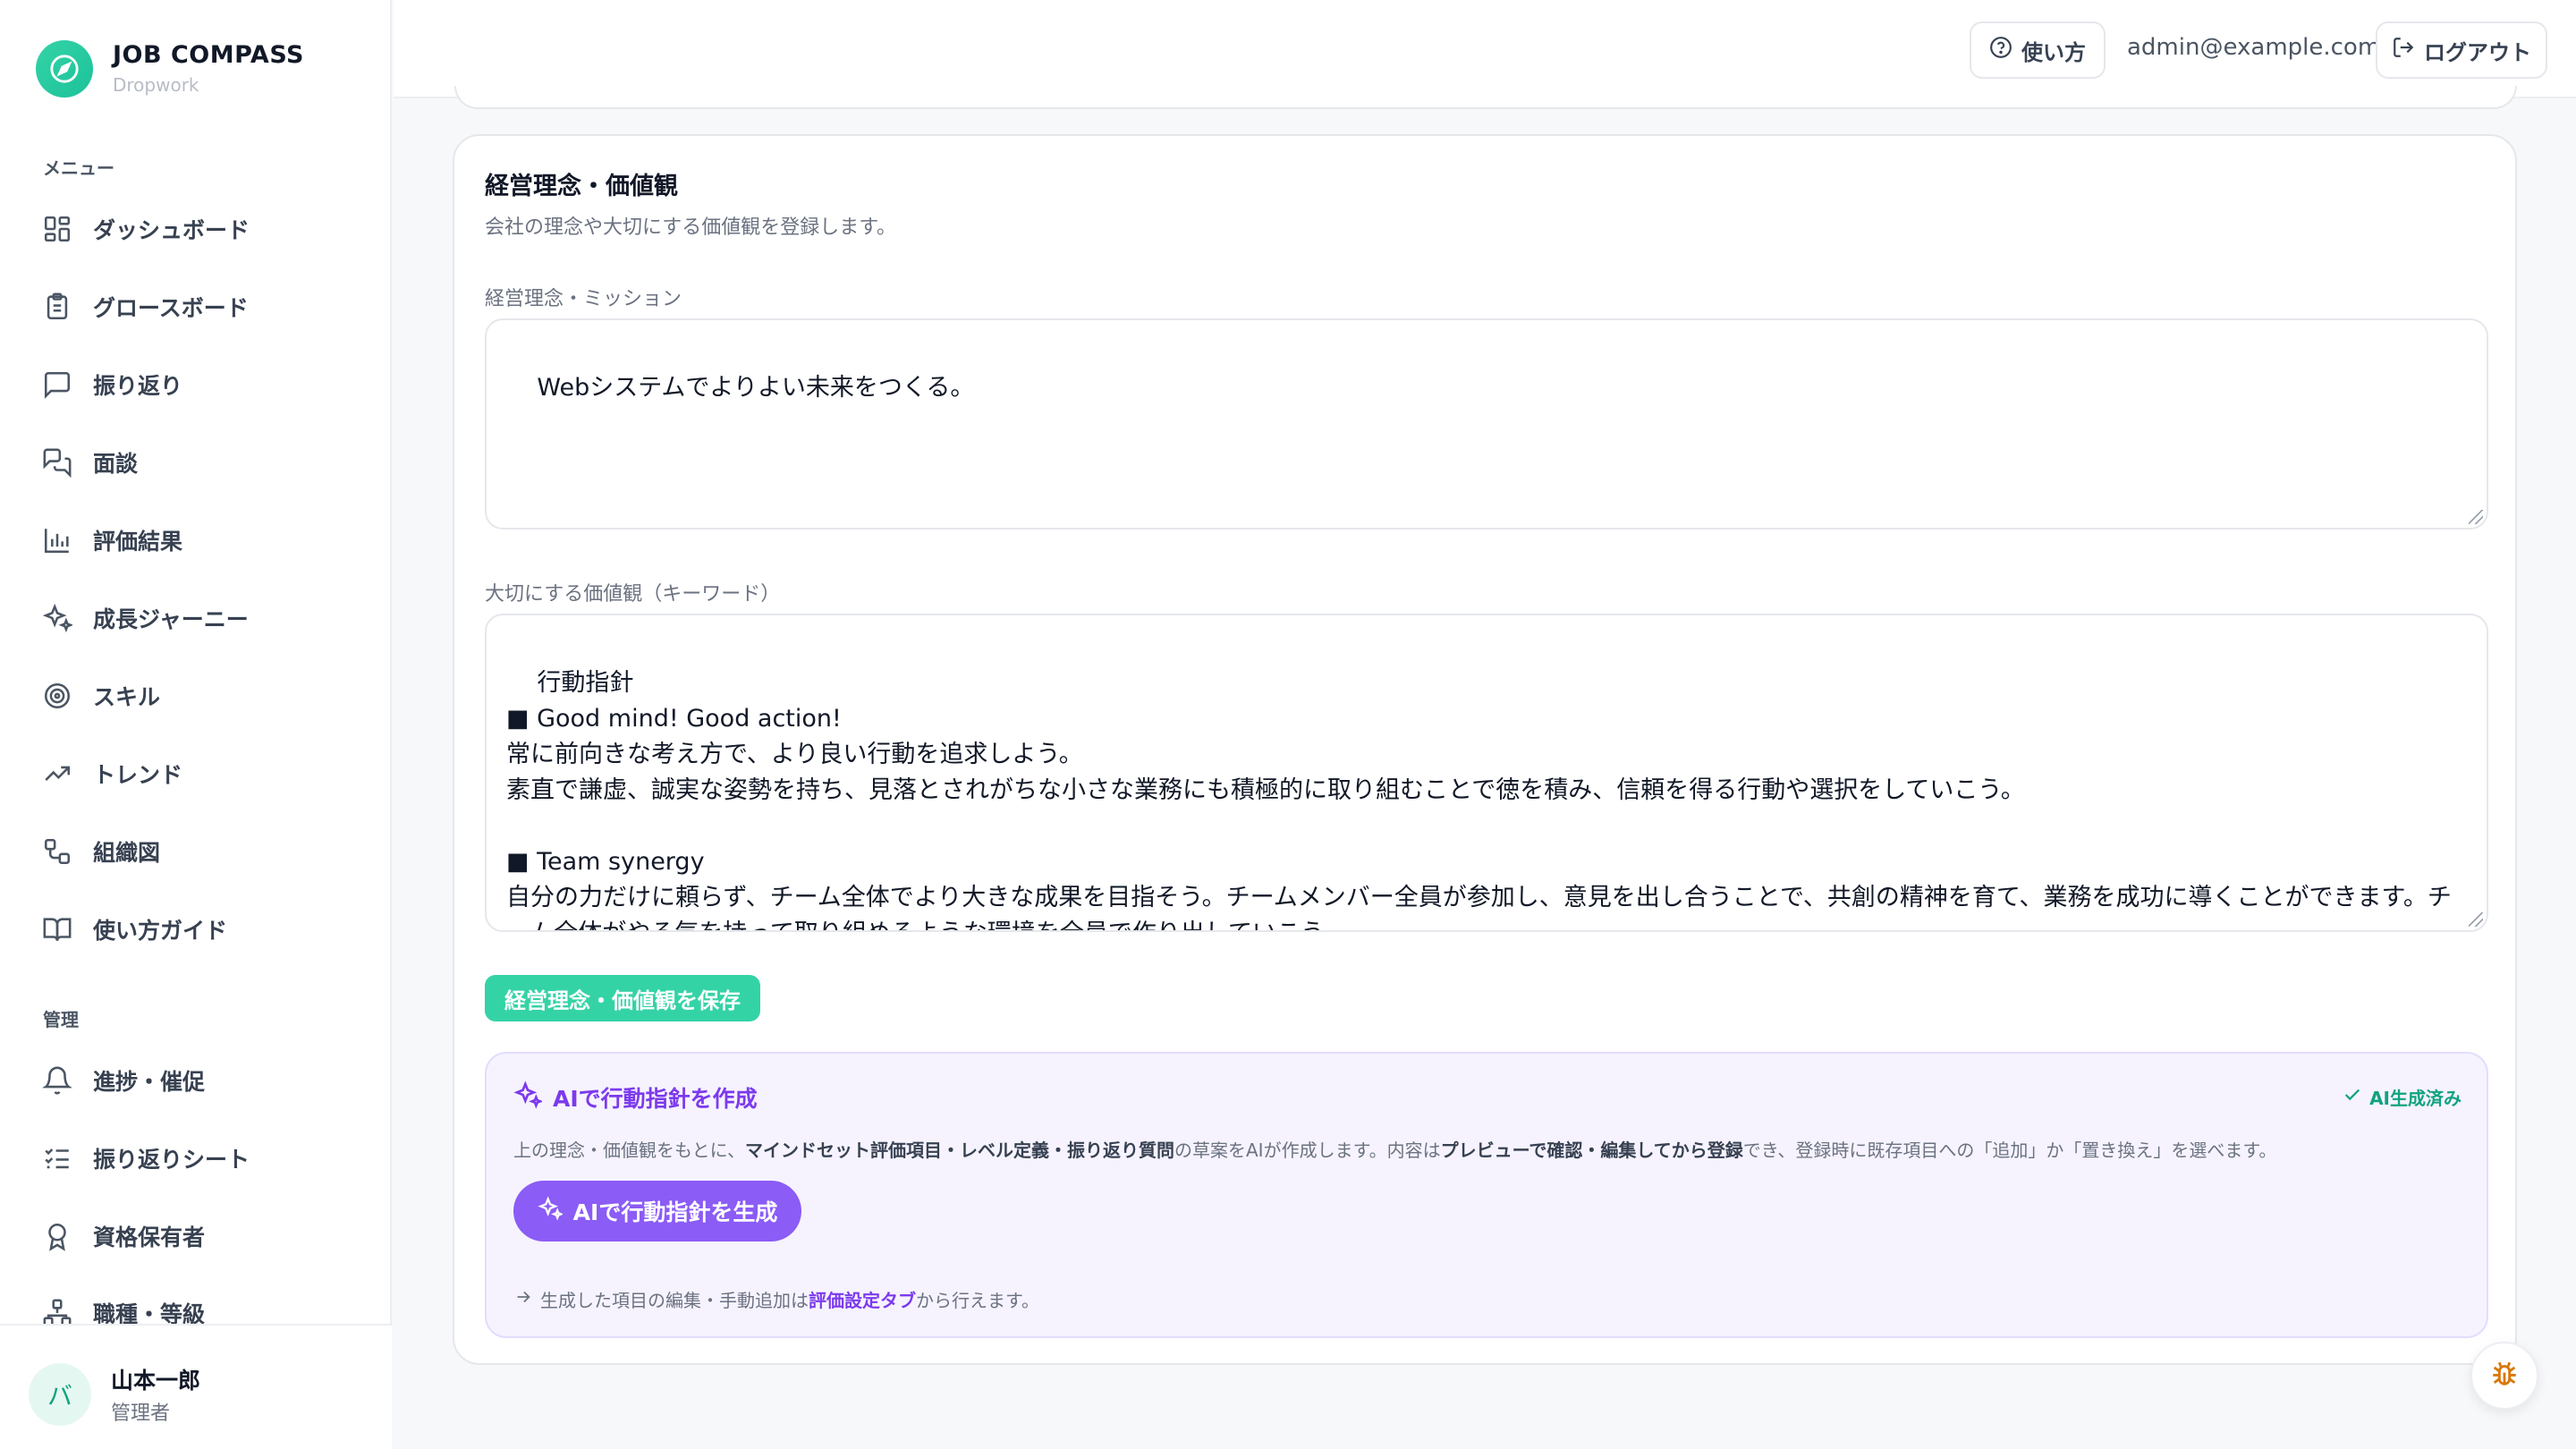  What do you see at coordinates (171, 308) in the screenshot?
I see `sidebar-item-label: グロースボード` at bounding box center [171, 308].